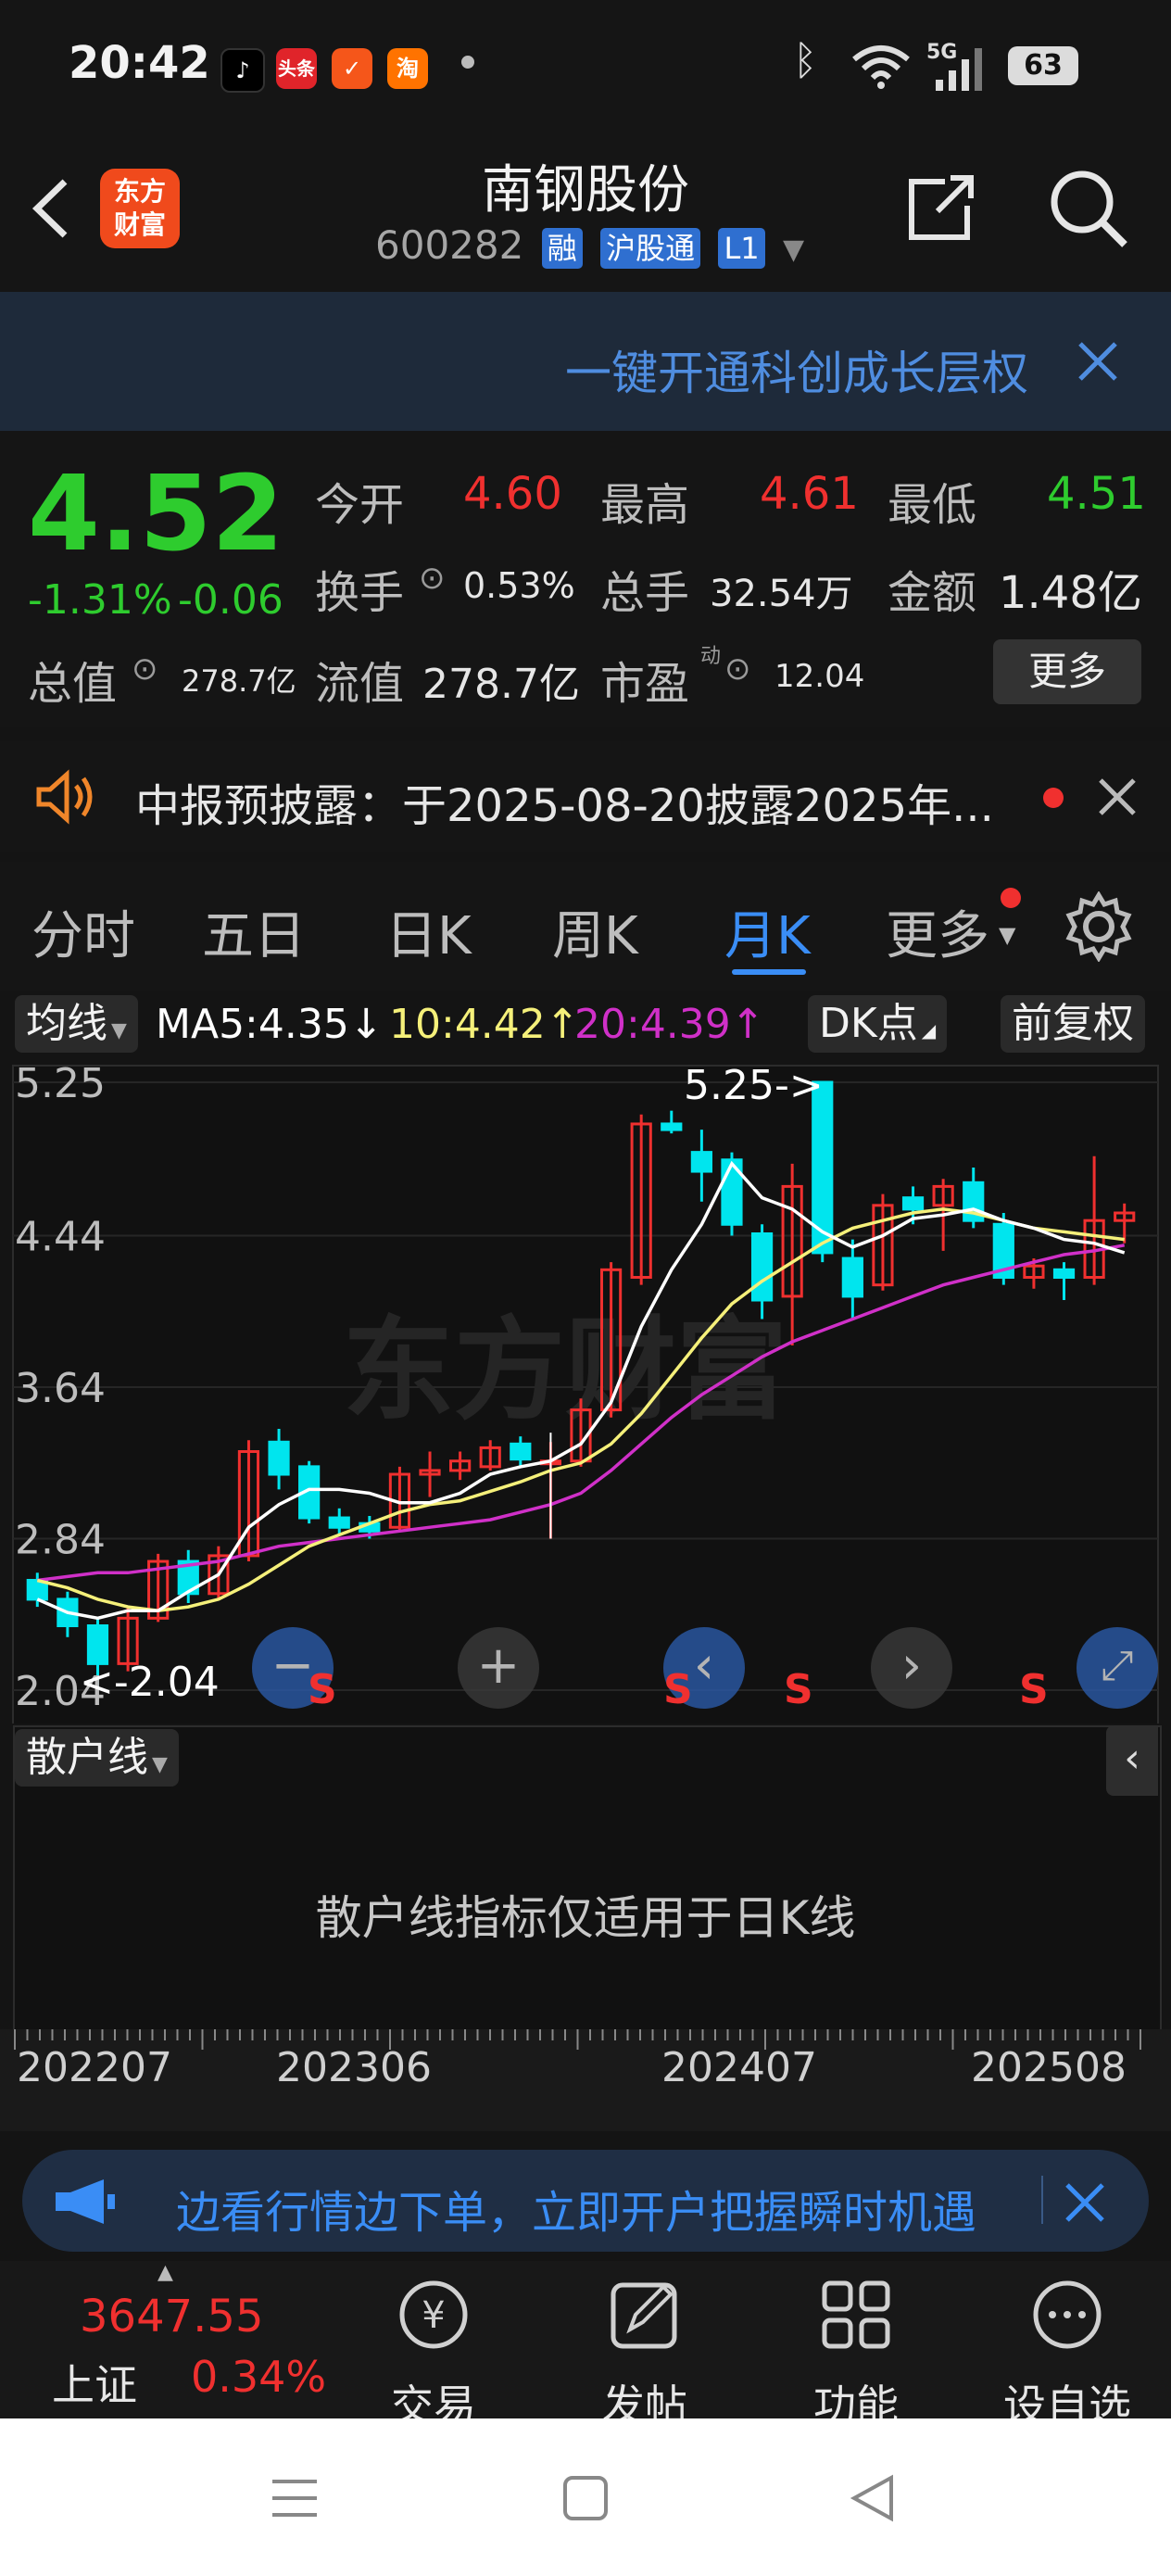 This screenshot has height=2576, width=1171. I want to click on notification-dot-icon, so click(468, 63).